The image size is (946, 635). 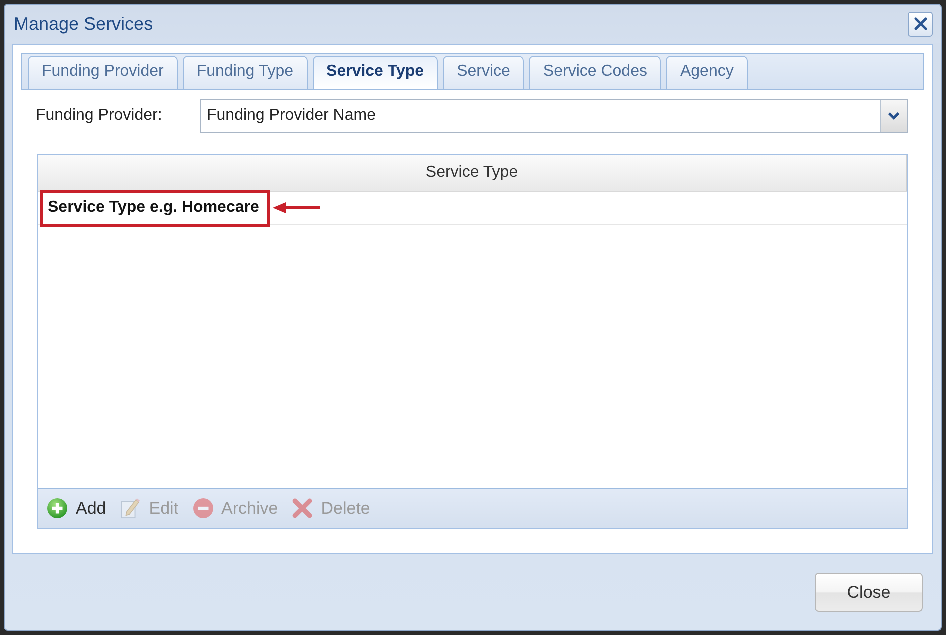 I want to click on column-header: Service Type, so click(x=472, y=173).